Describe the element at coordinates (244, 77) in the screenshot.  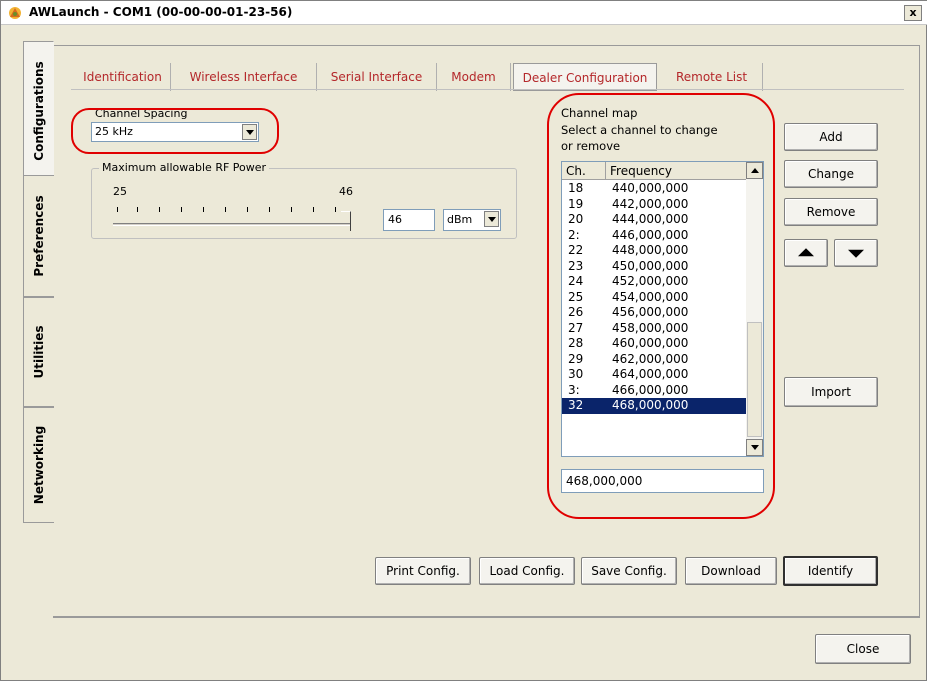
I see `tab-wireless-interface: Wireless Interface` at that location.